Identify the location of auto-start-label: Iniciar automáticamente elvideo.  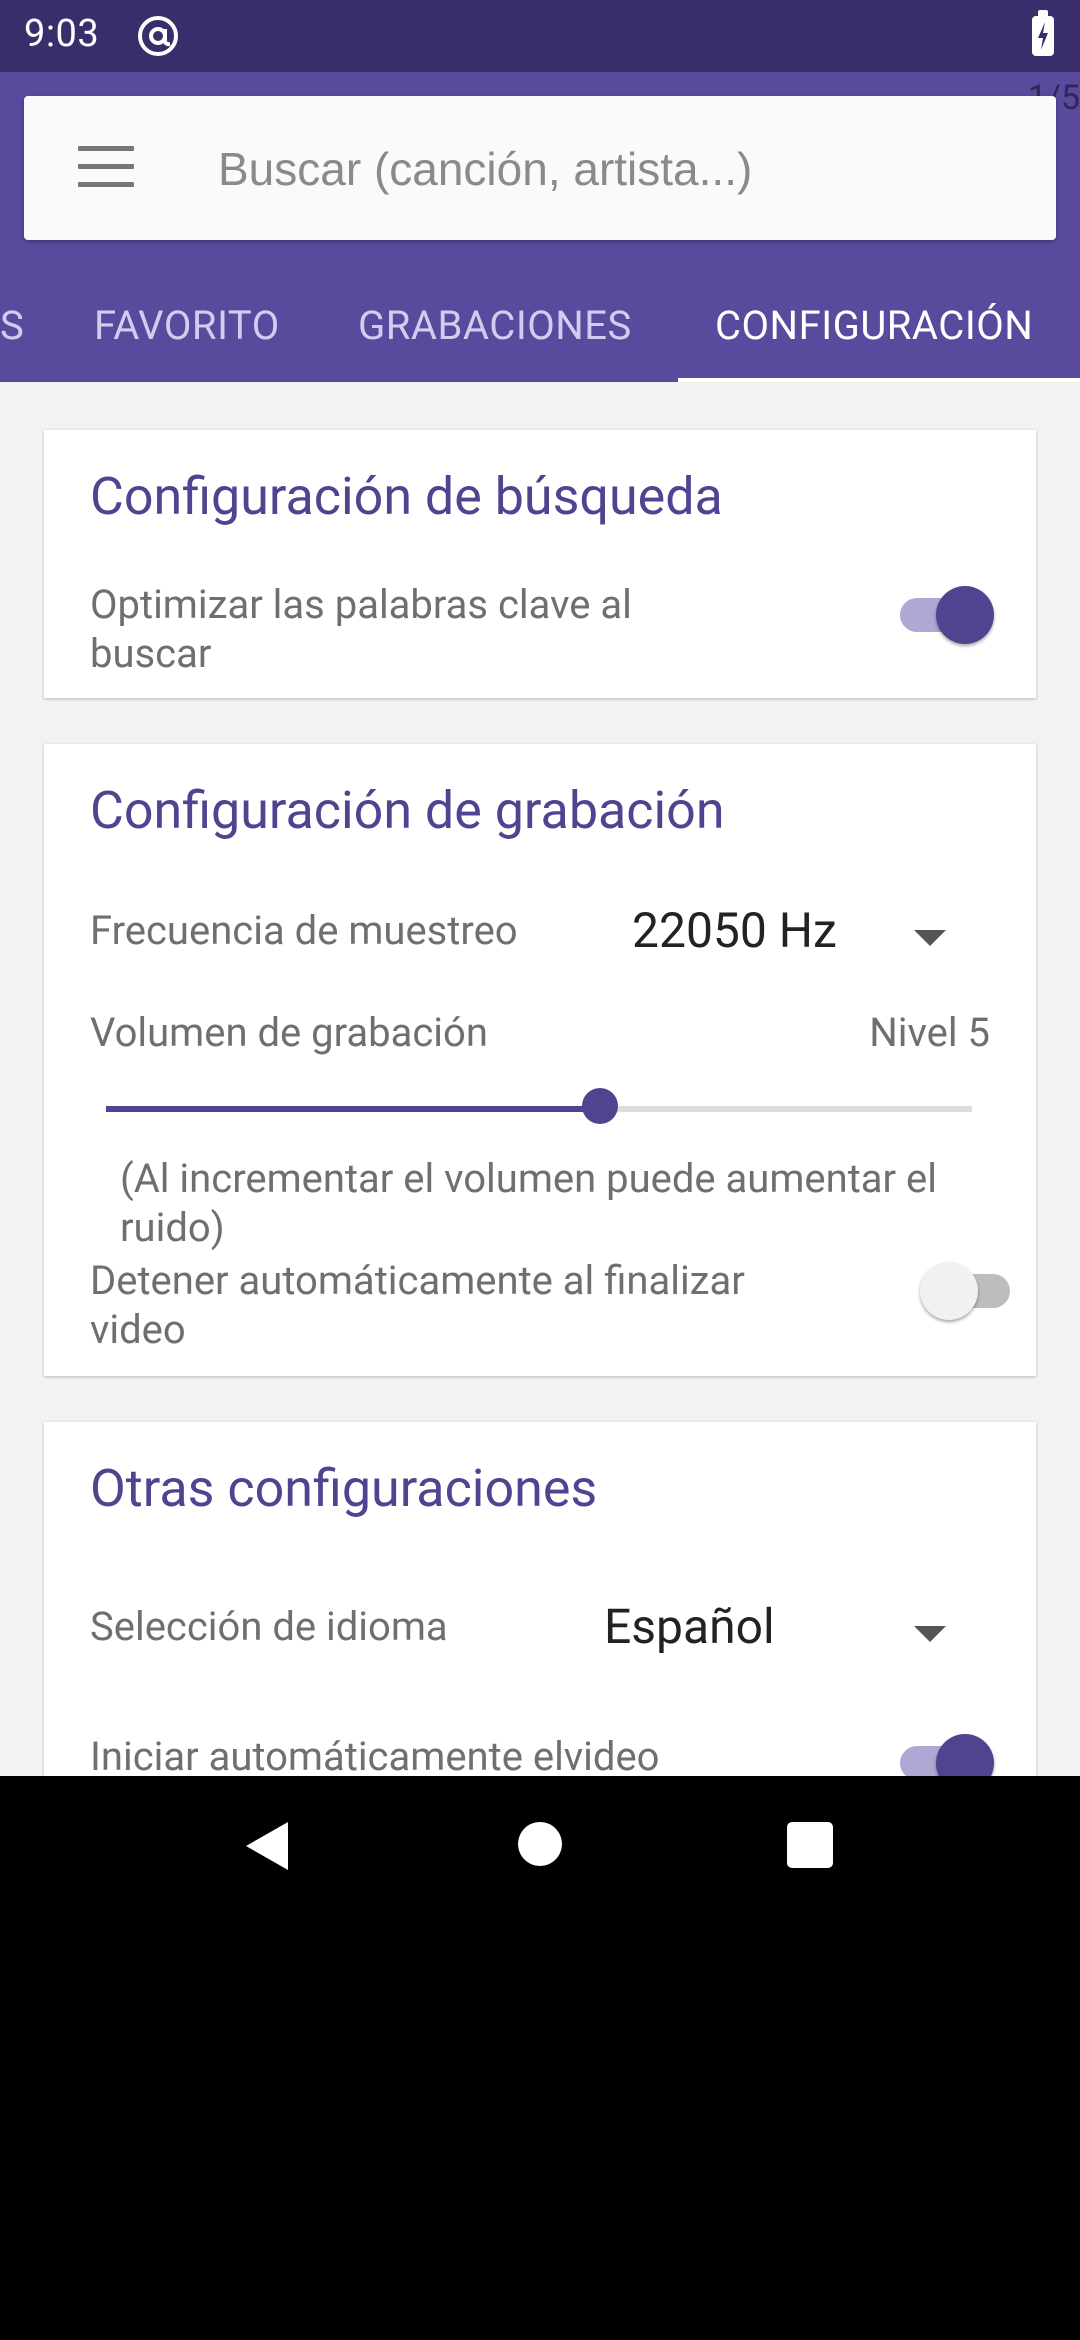
(375, 1754).